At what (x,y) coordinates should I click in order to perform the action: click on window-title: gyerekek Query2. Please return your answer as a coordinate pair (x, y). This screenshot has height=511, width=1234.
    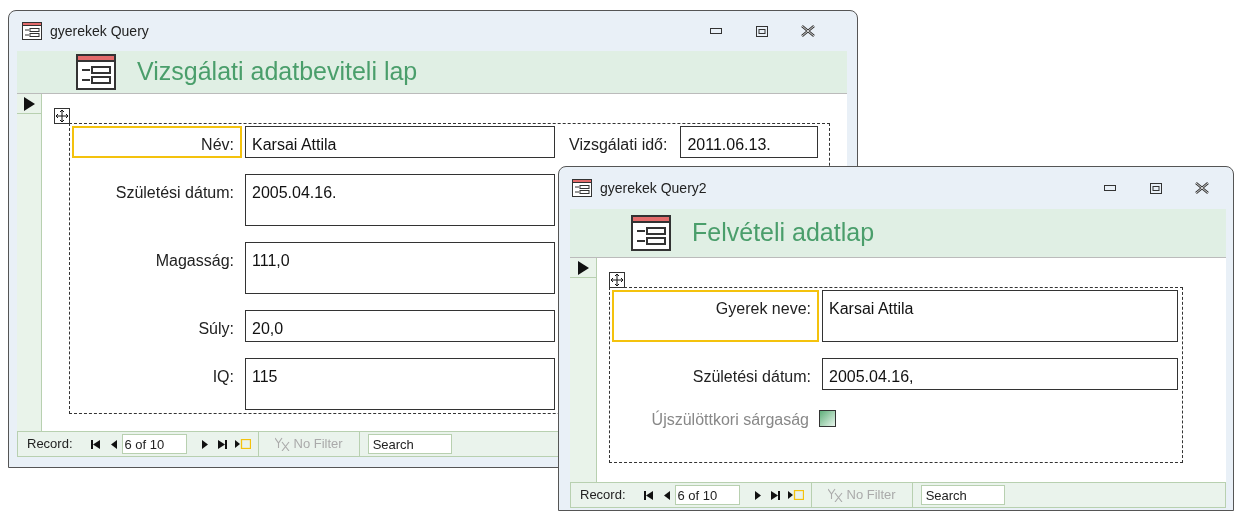
    Looking at the image, I should click on (654, 188).